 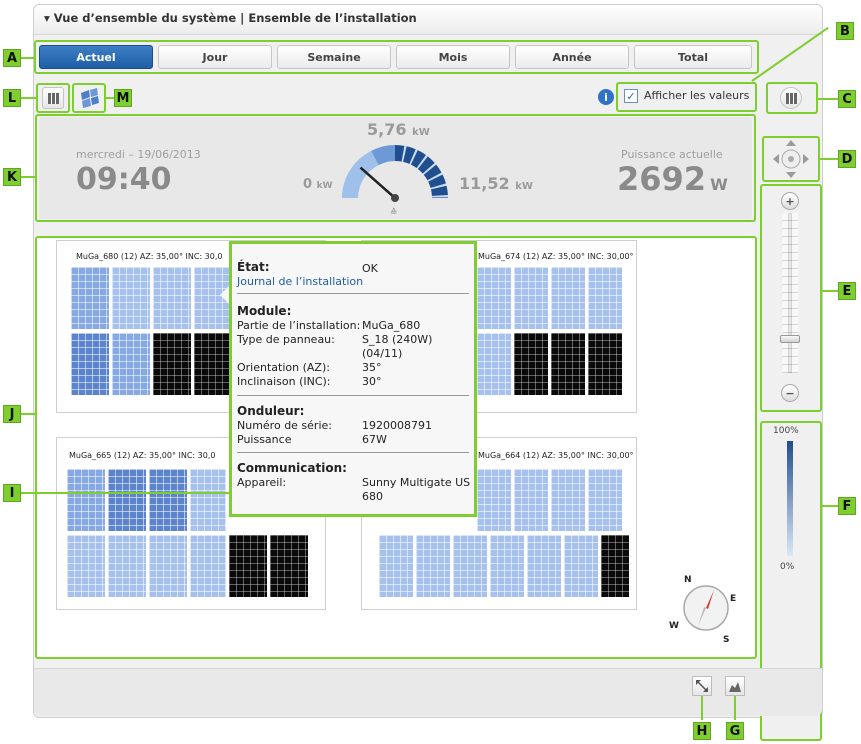 What do you see at coordinates (397, 339) in the screenshot?
I see `tooltip-value: S_18 (240W)` at bounding box center [397, 339].